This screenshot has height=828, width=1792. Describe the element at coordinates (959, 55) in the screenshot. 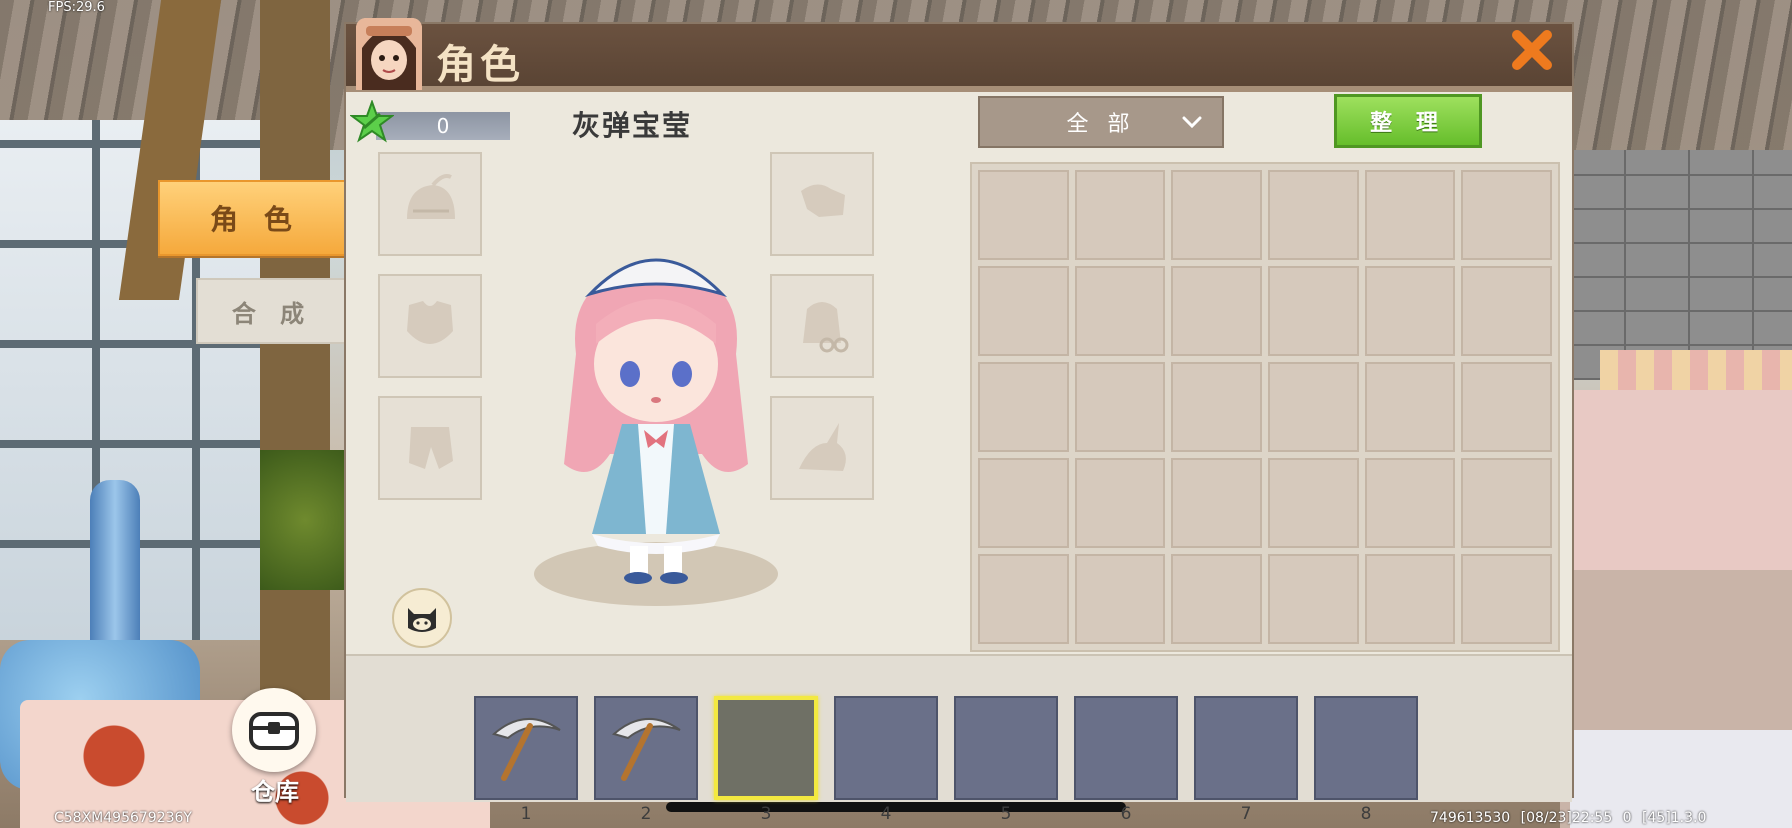

I see `panel-titlebar` at that location.